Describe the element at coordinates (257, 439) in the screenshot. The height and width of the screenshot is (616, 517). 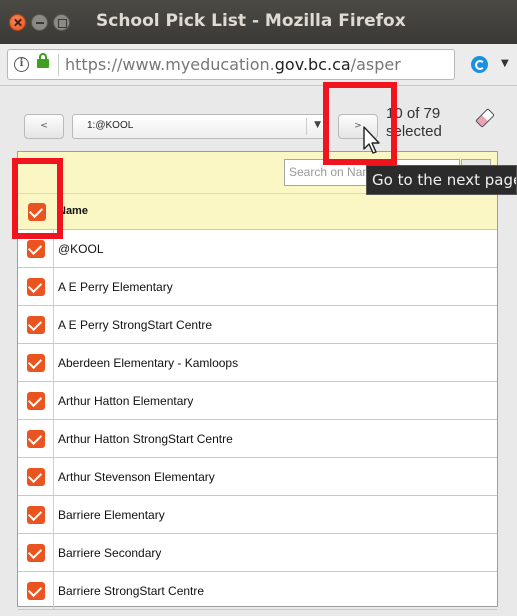
I see `table-row: Arthur Hatton StrongStart Centre` at that location.